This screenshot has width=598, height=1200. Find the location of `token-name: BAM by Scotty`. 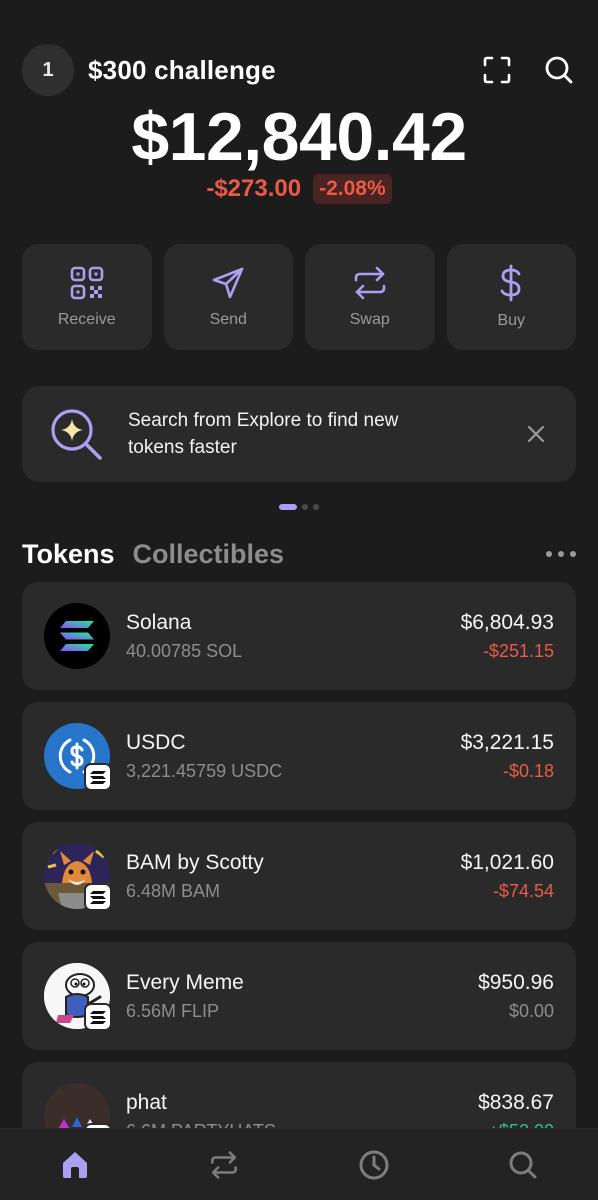

token-name: BAM by Scotty is located at coordinates (195, 862).